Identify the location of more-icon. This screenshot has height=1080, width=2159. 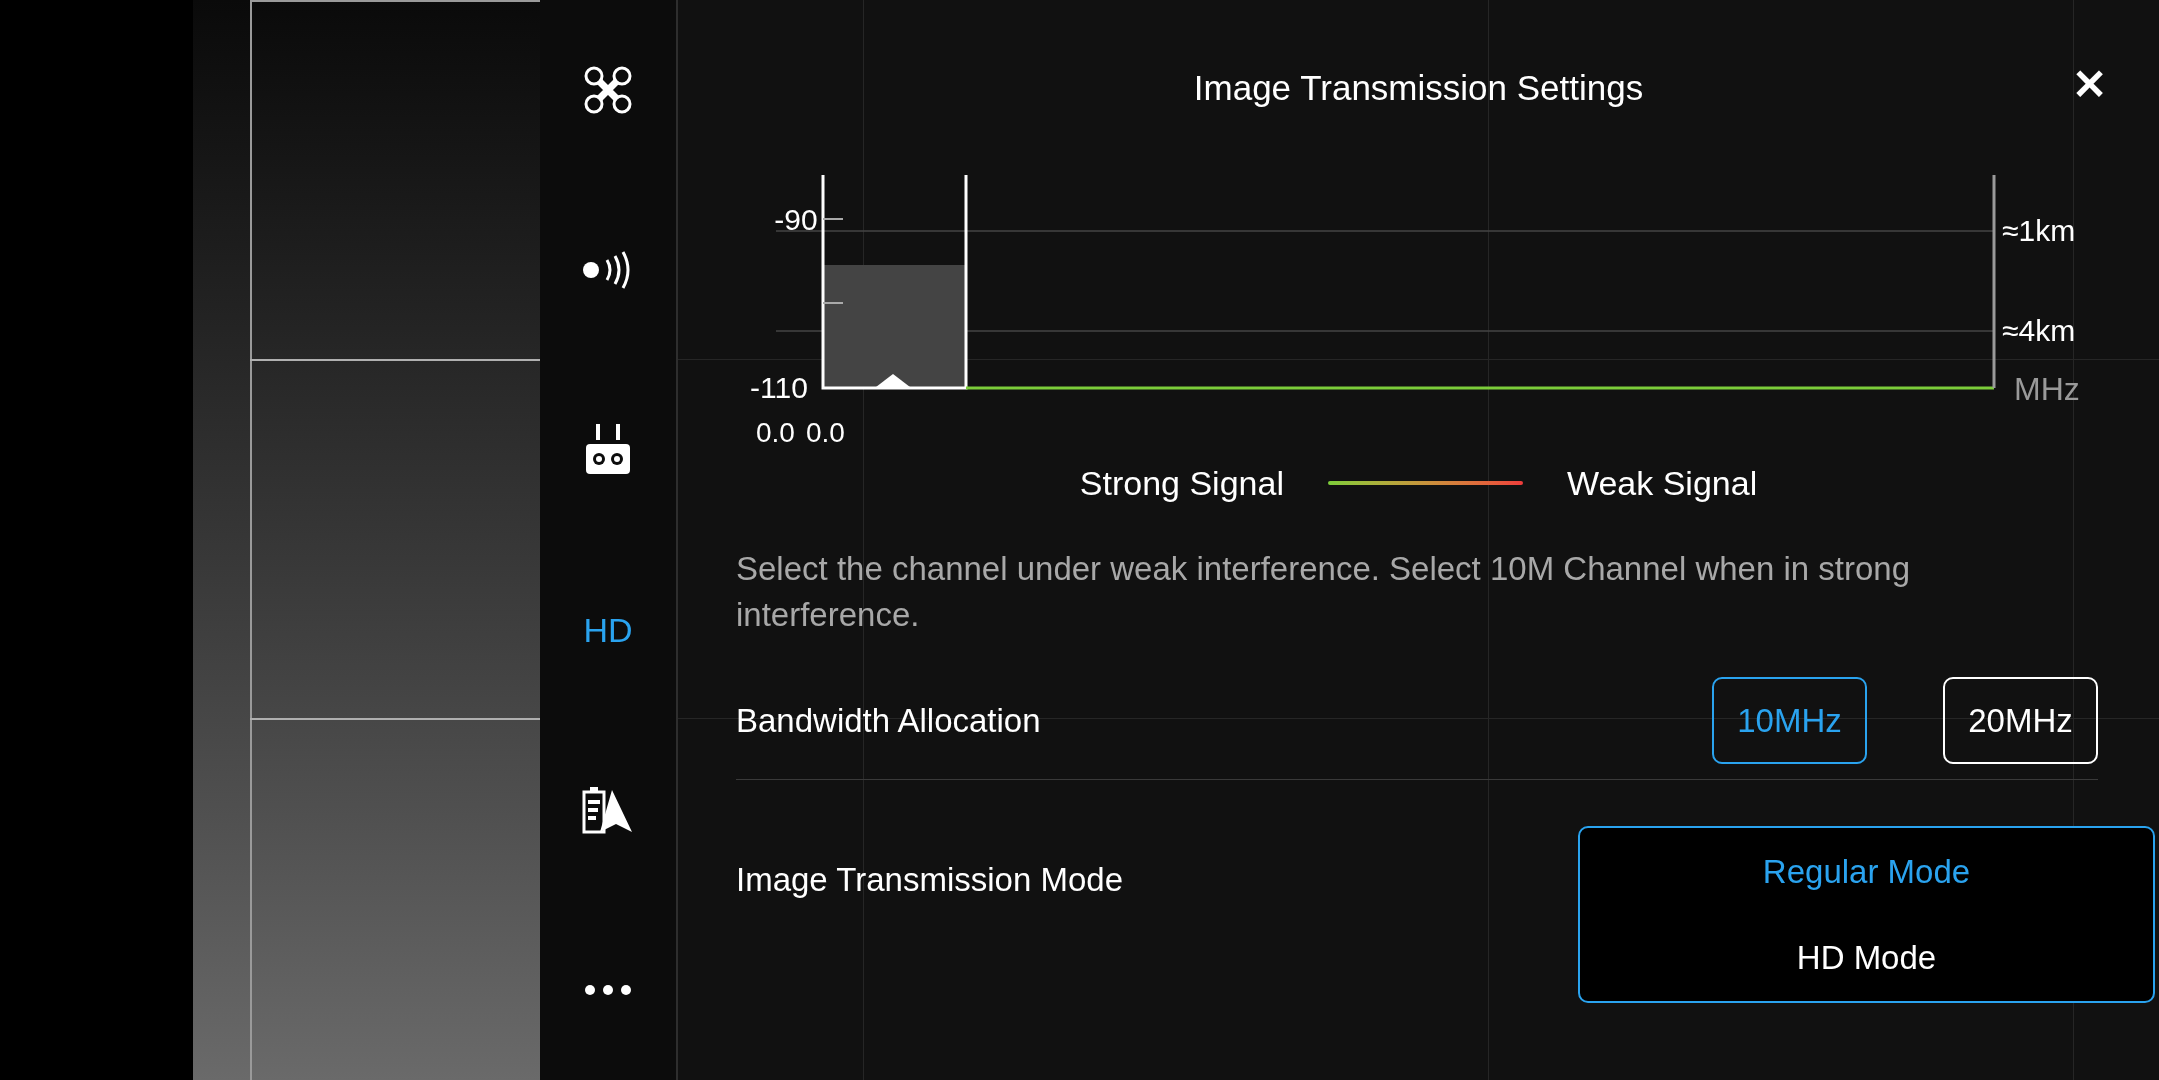
(608, 990).